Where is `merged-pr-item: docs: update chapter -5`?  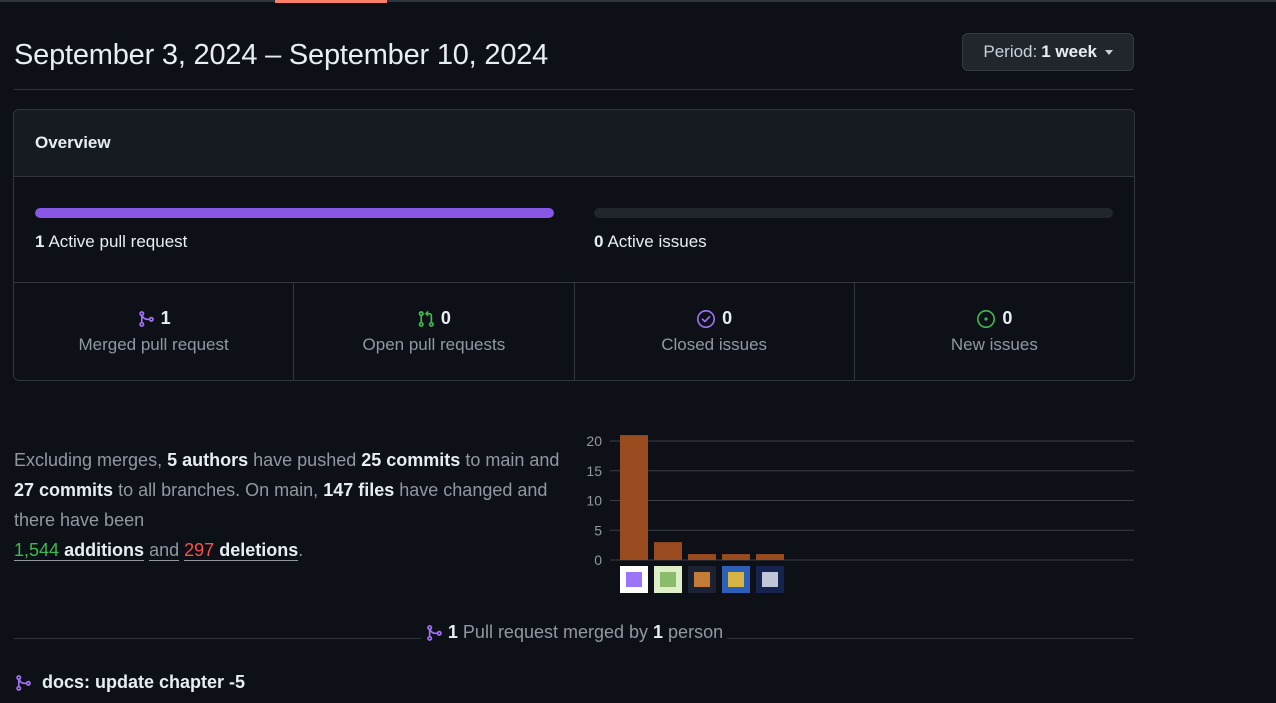 merged-pr-item: docs: update chapter -5 is located at coordinates (129, 682).